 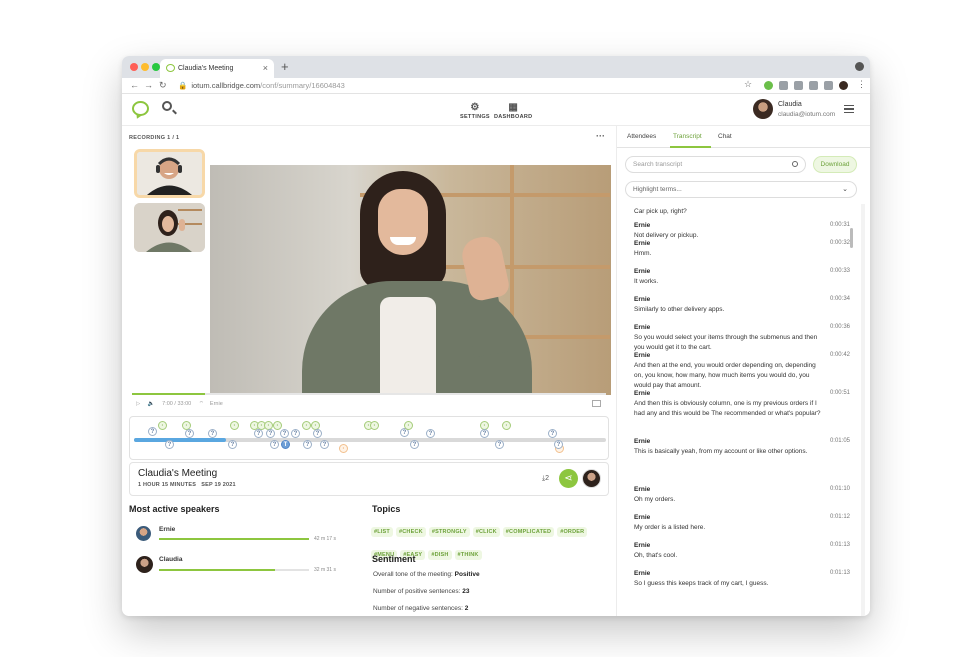 I want to click on kebab-menu-icon: ⋮, so click(x=861, y=84).